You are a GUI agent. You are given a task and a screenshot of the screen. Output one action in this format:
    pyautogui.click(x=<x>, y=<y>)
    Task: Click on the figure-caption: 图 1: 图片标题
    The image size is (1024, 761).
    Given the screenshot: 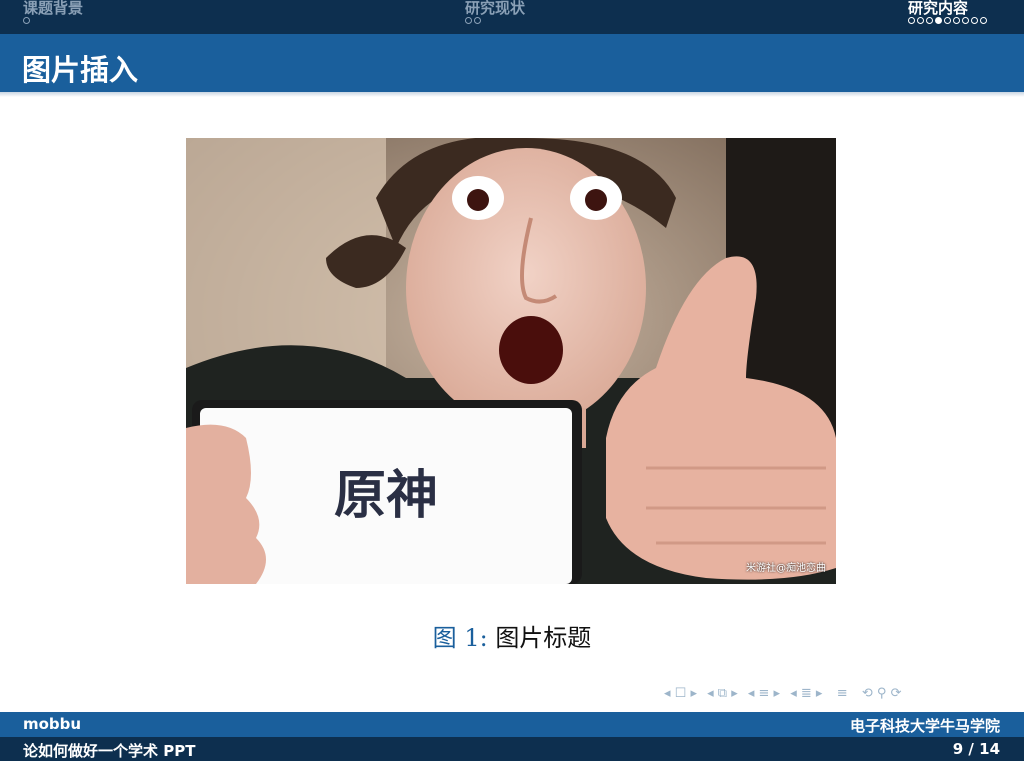 What is the action you would take?
    pyautogui.click(x=512, y=635)
    